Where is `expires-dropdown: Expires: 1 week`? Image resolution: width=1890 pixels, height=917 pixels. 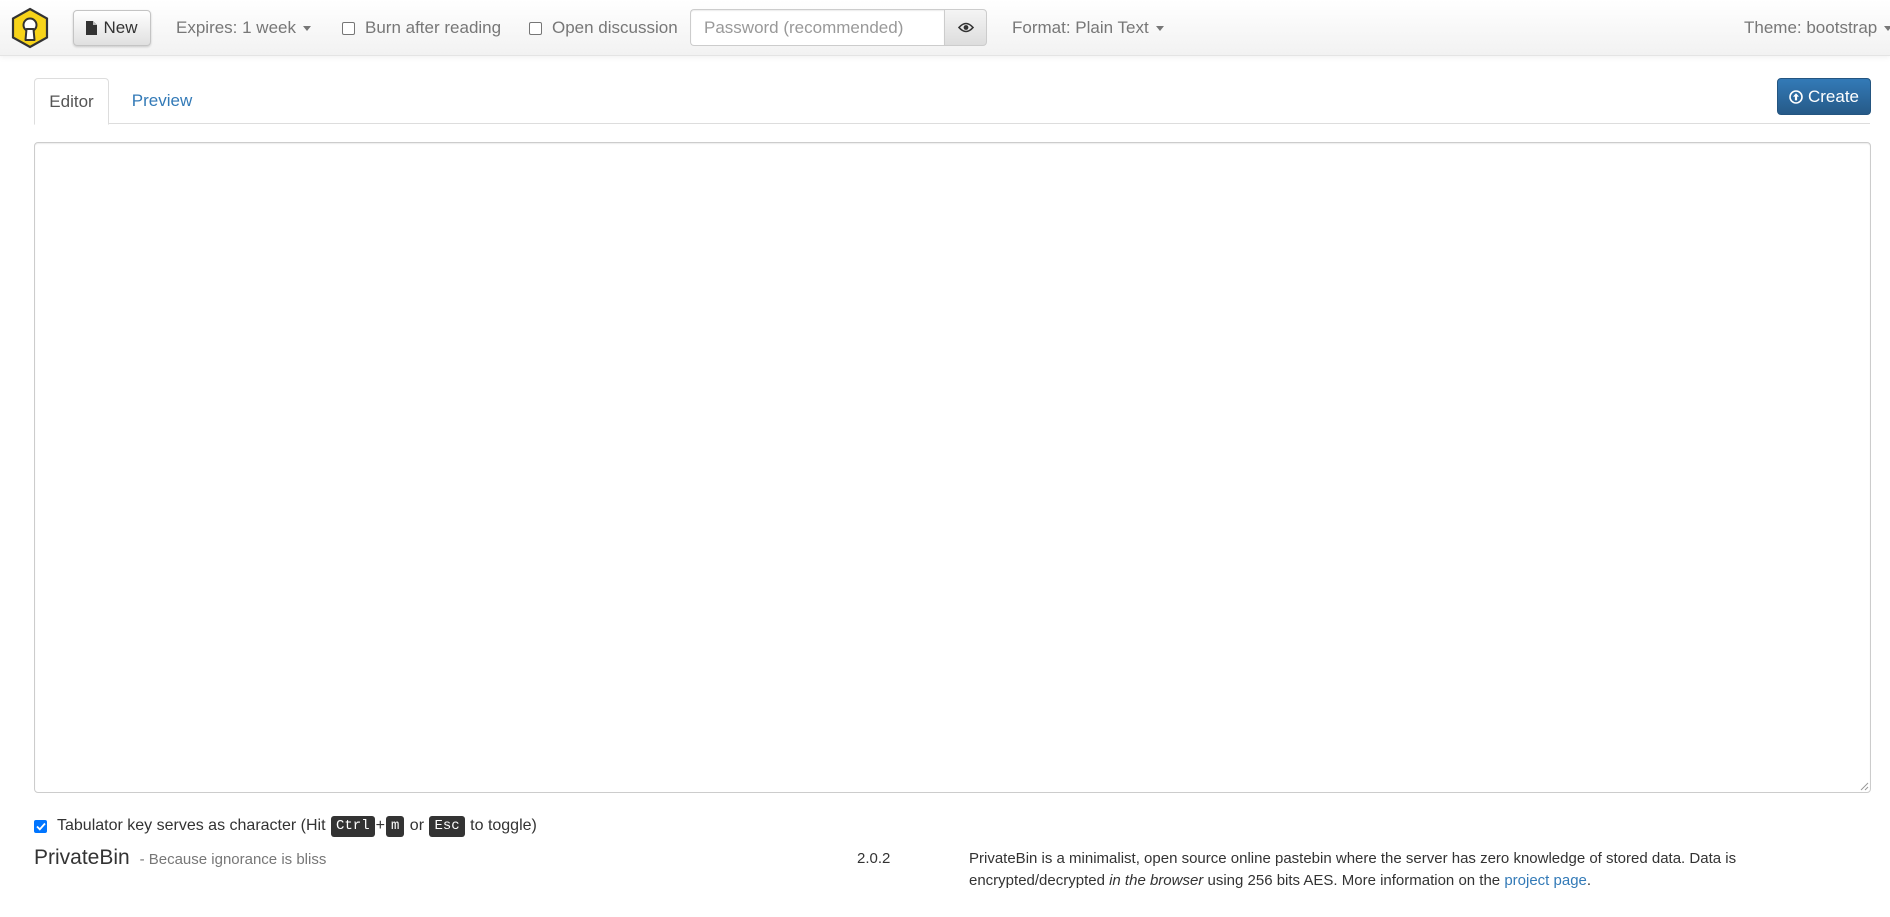 expires-dropdown: Expires: 1 week is located at coordinates (243, 28).